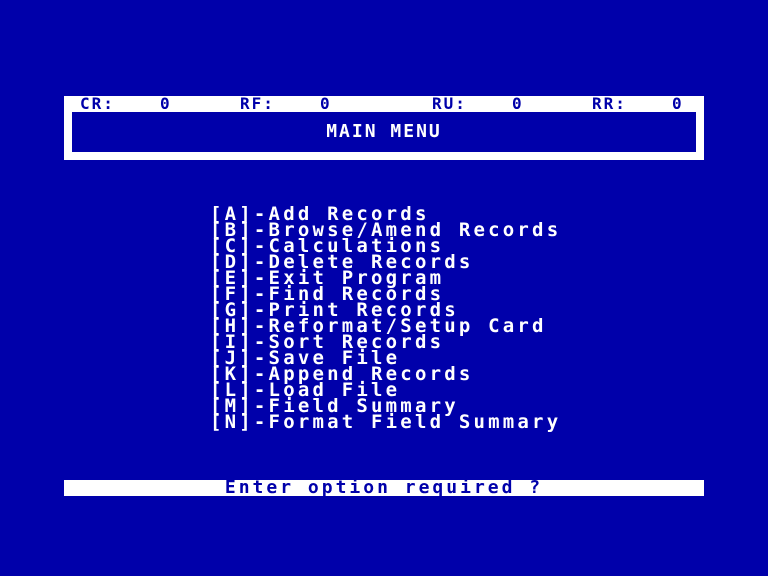 This screenshot has width=768, height=576. I want to click on rf-label: RF:, so click(257, 103).